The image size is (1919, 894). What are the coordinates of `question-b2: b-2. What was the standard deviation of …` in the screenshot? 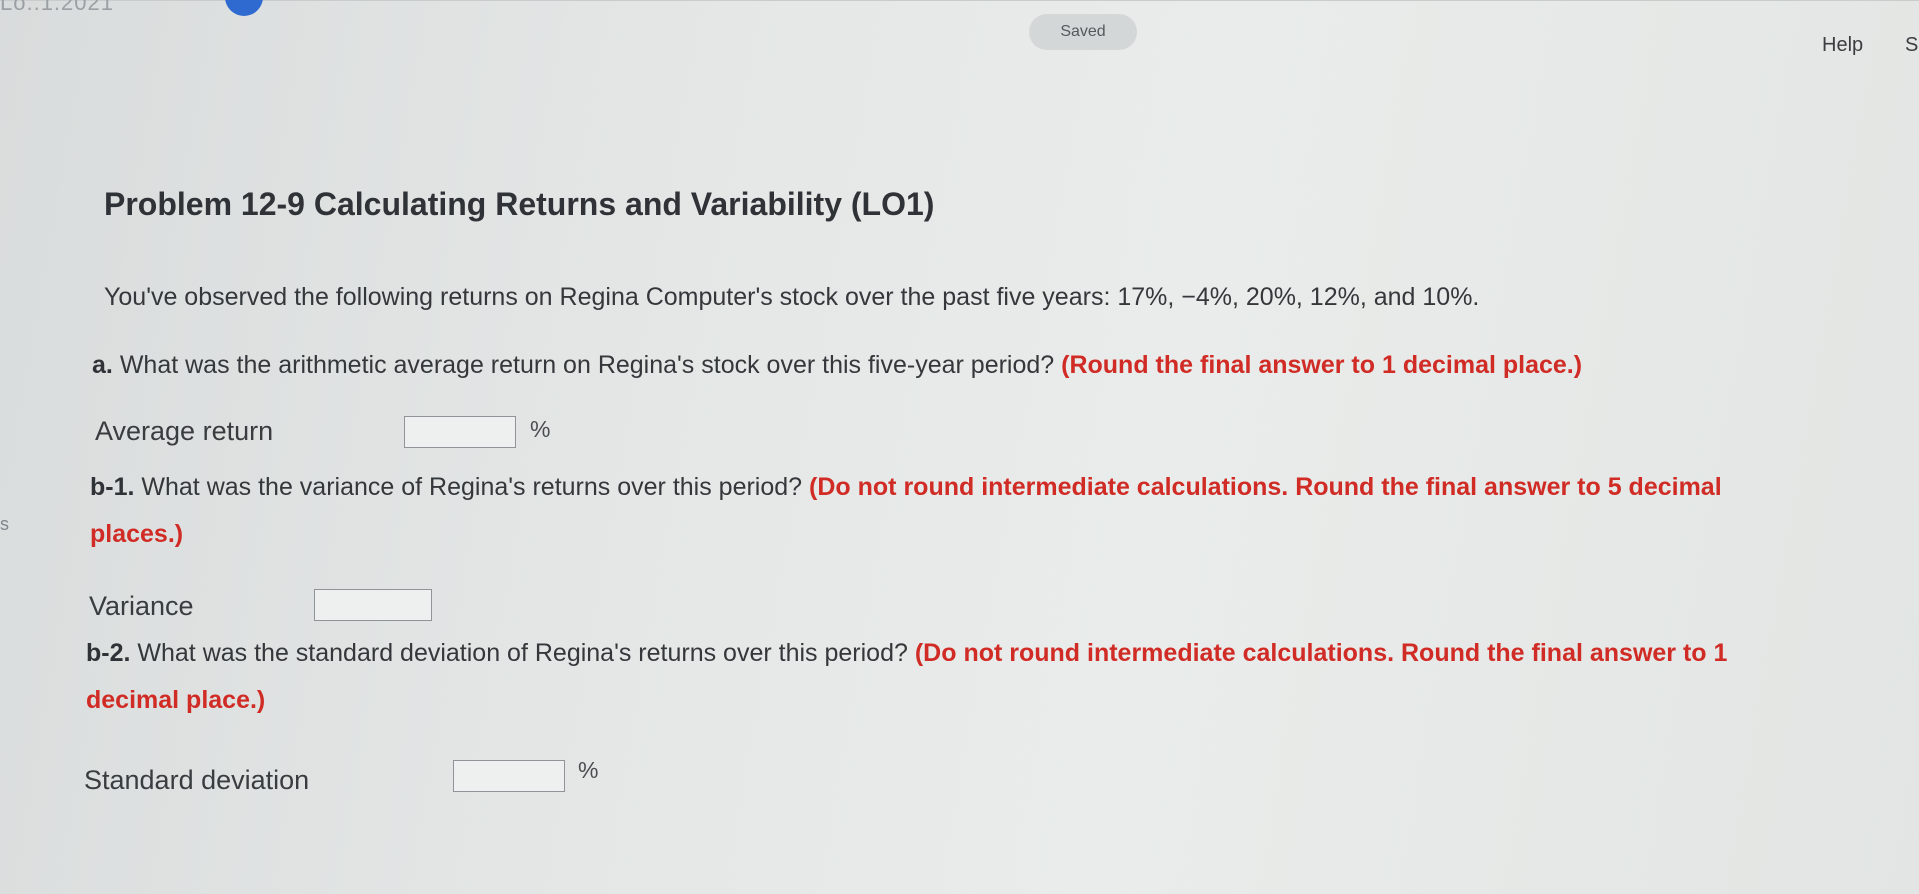 It's located at (916, 677).